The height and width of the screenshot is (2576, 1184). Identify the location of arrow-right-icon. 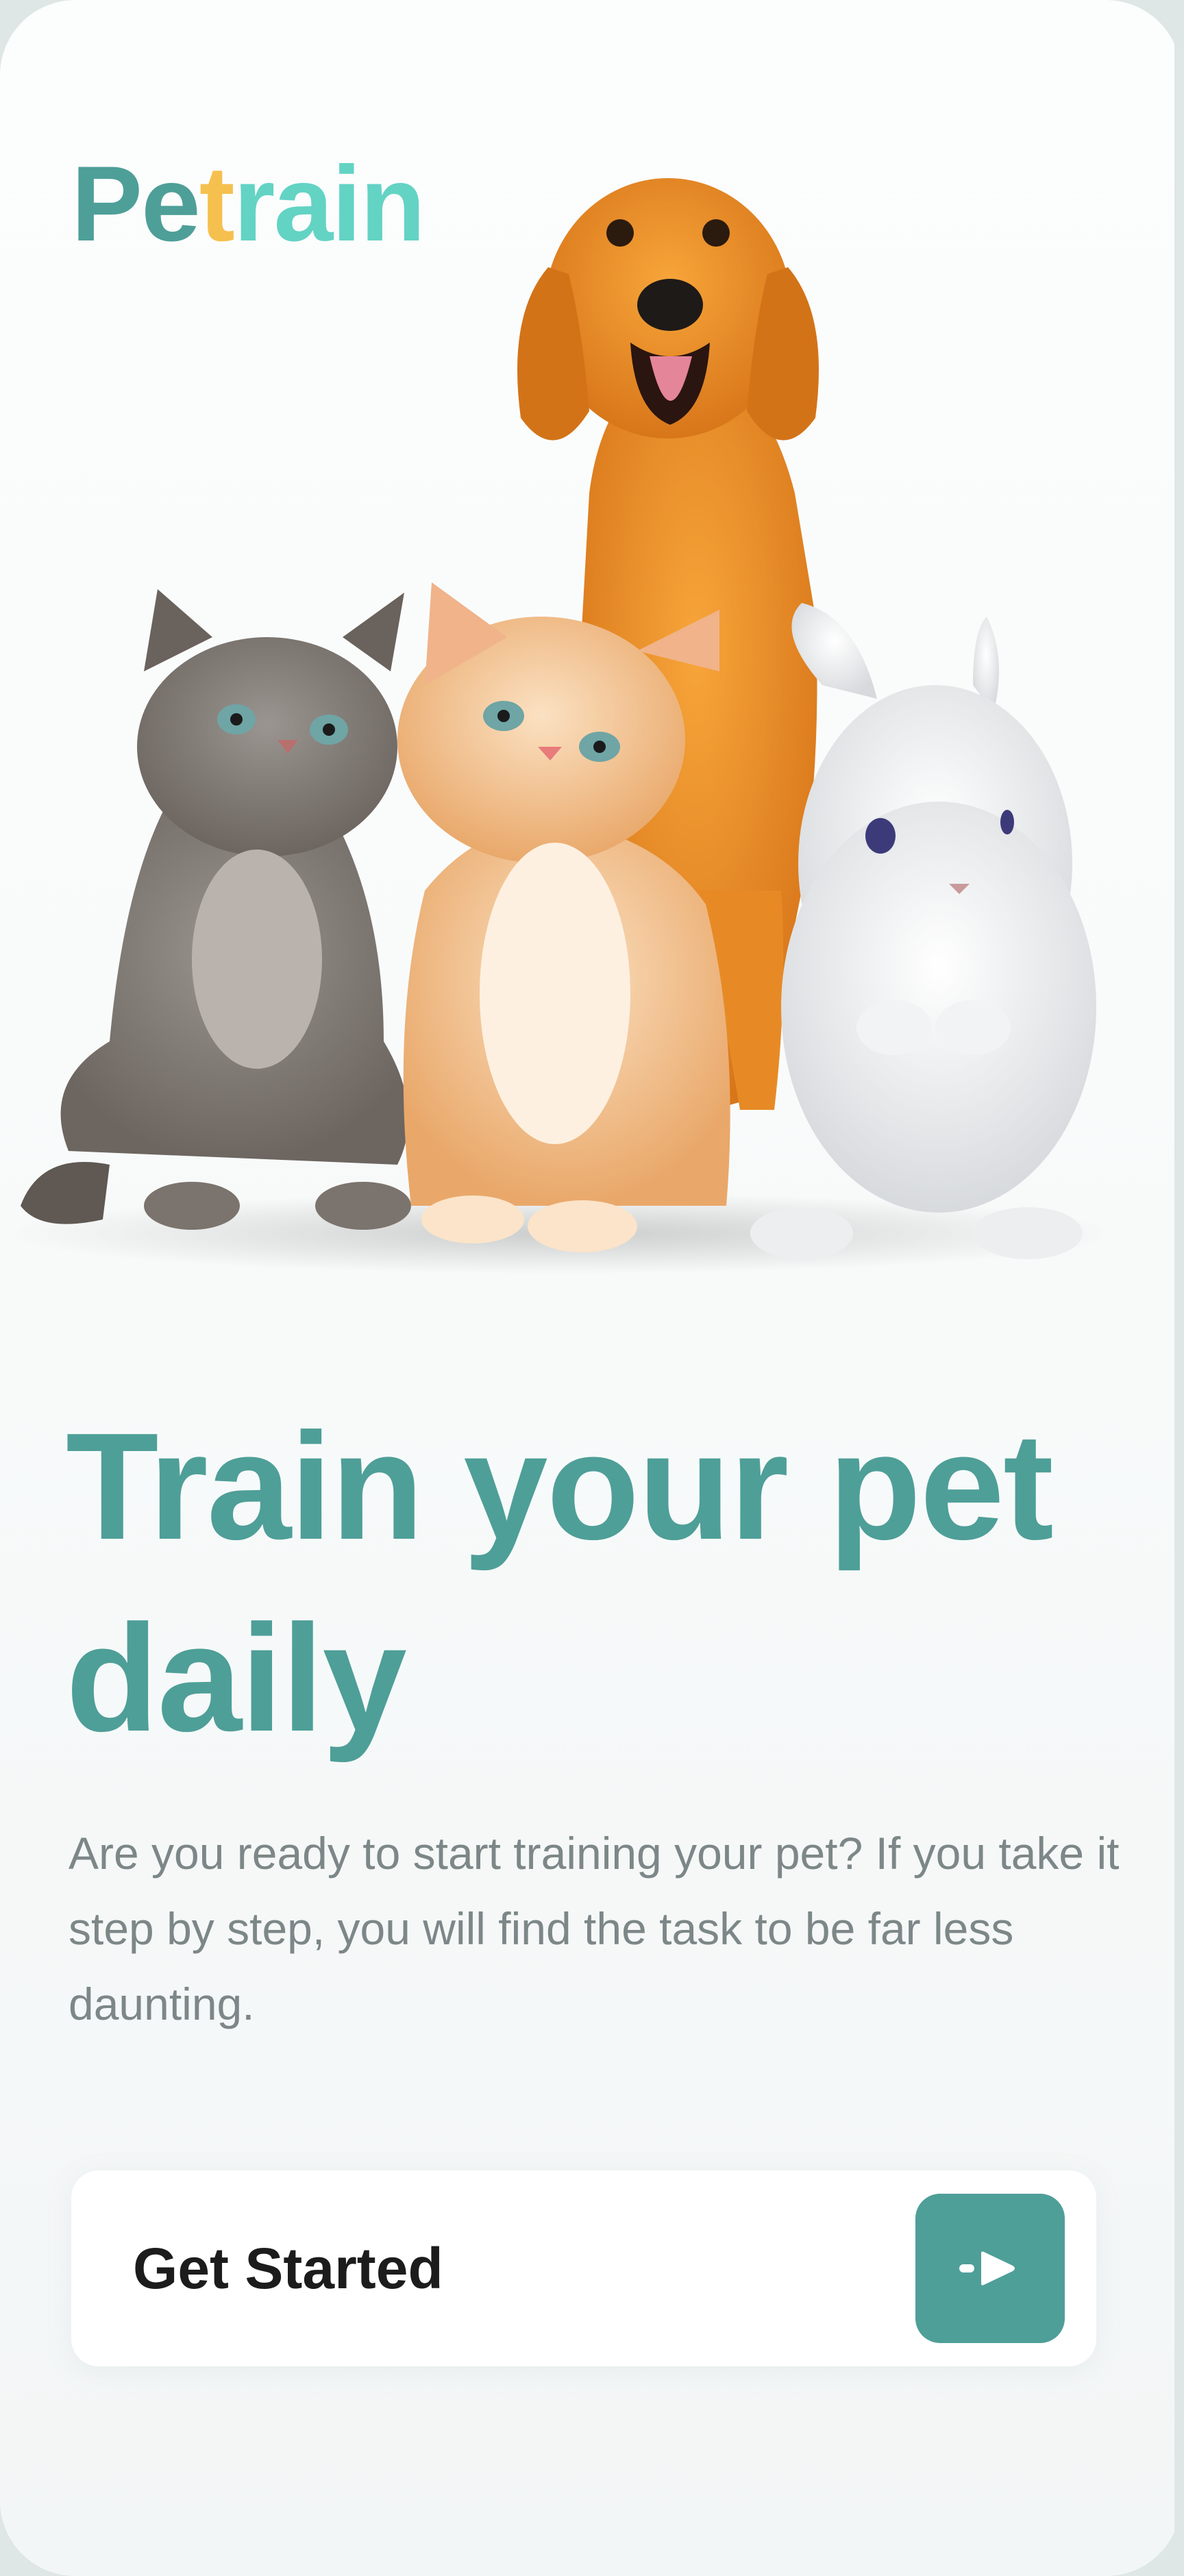
(987, 2268).